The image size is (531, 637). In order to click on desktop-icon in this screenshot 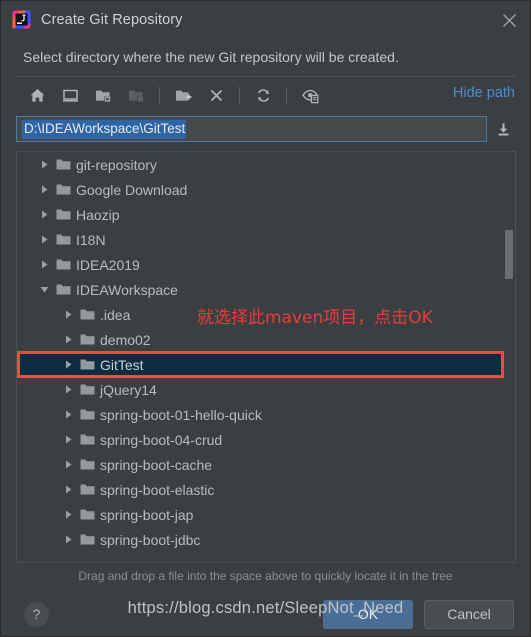, I will do `click(70, 95)`.